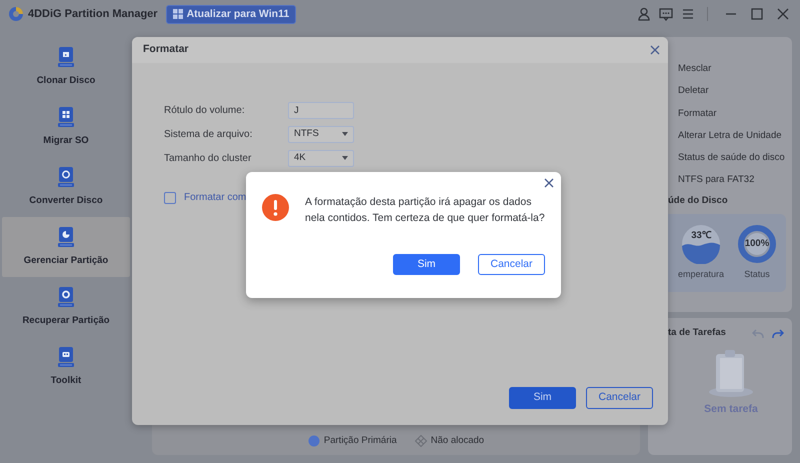 This screenshot has height=463, width=800. Describe the element at coordinates (698, 201) in the screenshot. I see `section-title: úde do Disco` at that location.